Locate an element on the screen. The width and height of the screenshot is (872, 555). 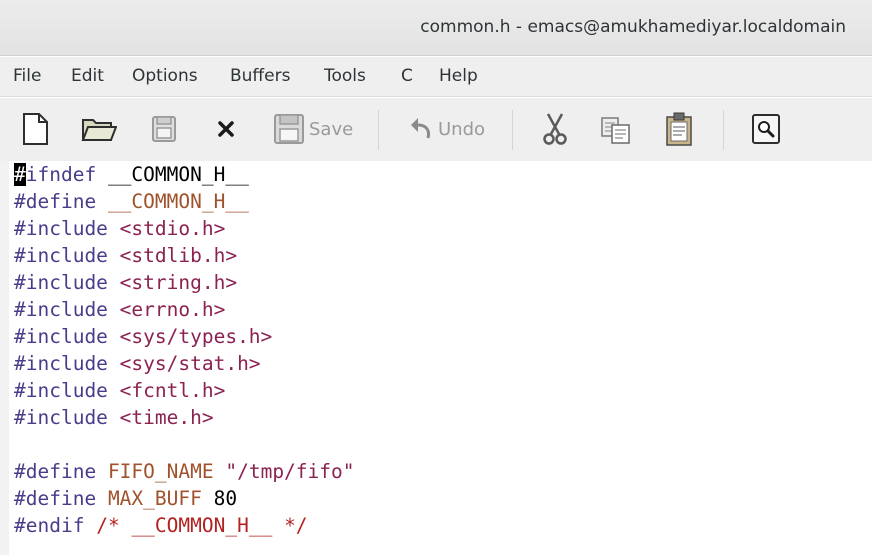
clipboard-icon is located at coordinates (679, 129).